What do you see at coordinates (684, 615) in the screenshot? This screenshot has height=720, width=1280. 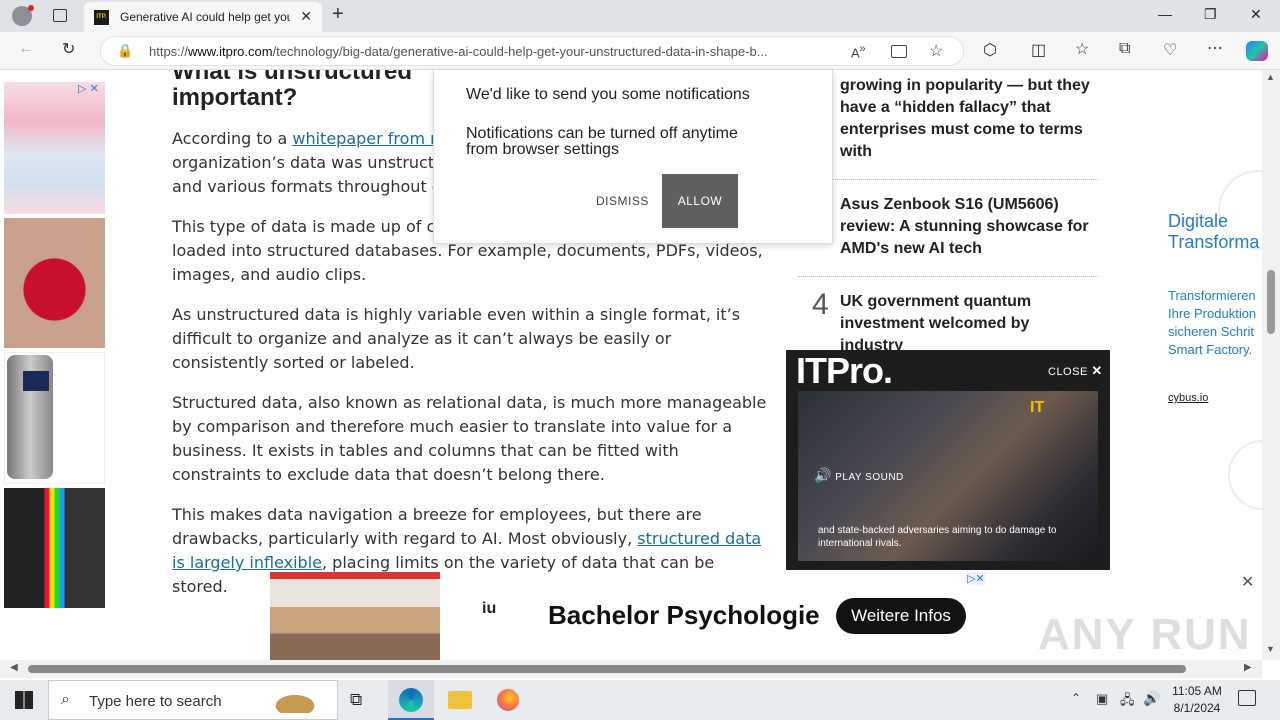 I see `banner-headline: Bachelor Psychologie` at bounding box center [684, 615].